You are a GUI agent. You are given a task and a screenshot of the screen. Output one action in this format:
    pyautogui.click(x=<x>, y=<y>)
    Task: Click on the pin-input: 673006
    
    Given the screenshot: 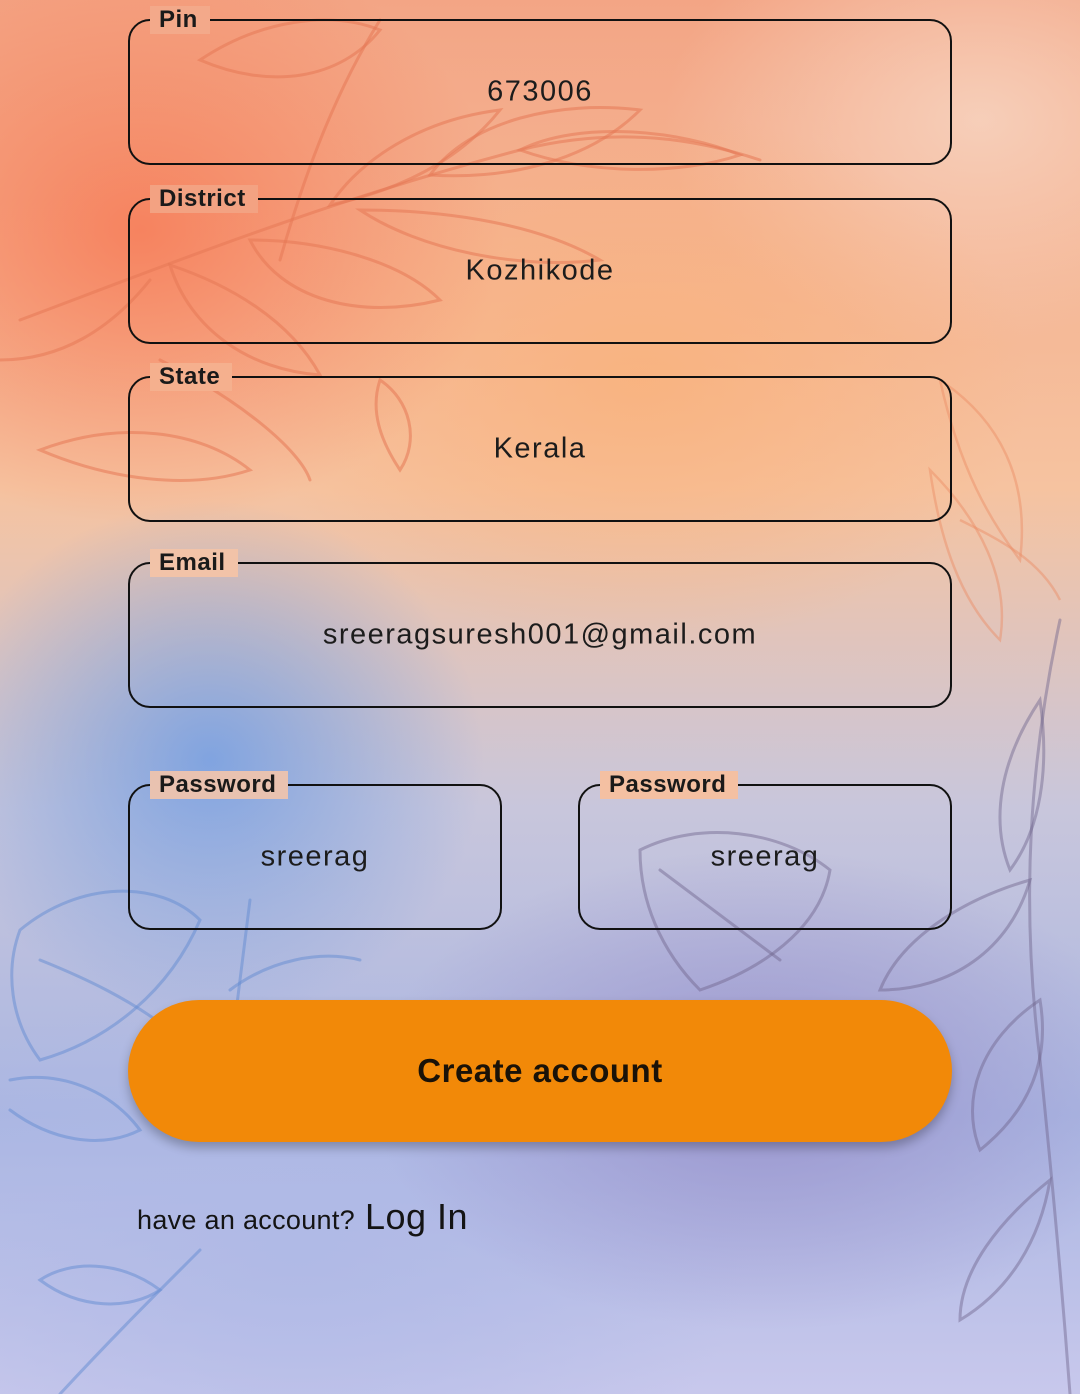 What is the action you would take?
    pyautogui.click(x=540, y=92)
    